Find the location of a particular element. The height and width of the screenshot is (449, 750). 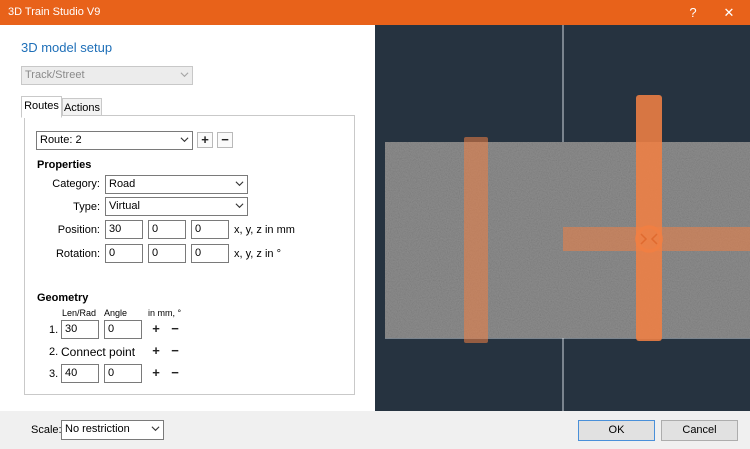

geometry-unit-header: in mm, ° is located at coordinates (165, 313).